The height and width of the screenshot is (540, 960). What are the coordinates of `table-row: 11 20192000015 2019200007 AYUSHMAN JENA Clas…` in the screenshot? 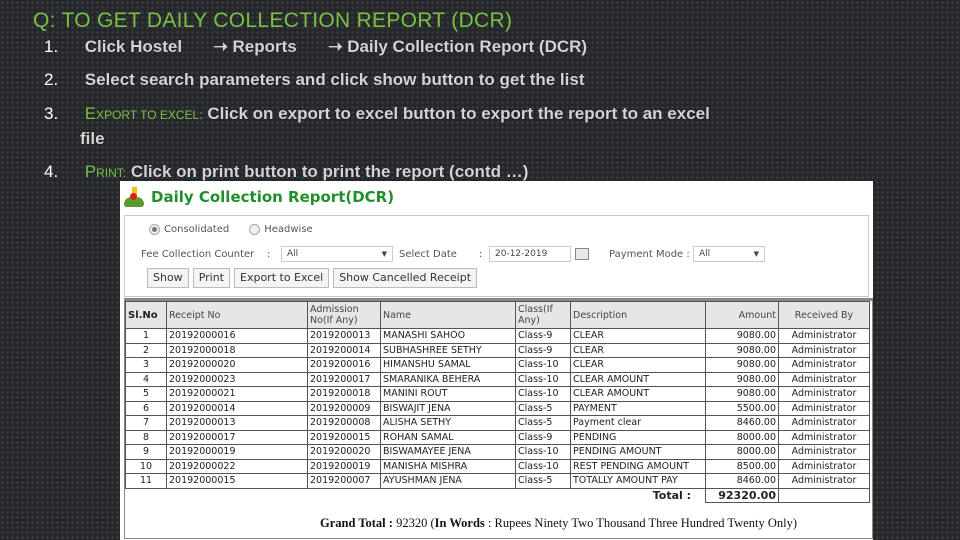 It's located at (497, 481).